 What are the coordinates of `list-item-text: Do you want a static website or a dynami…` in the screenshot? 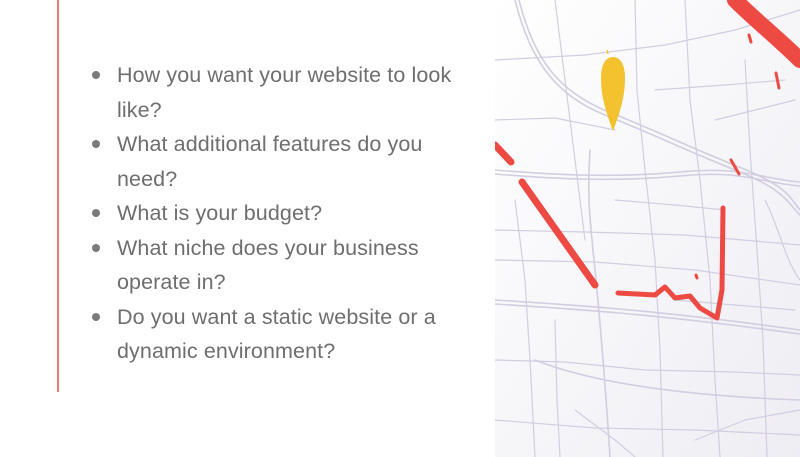 It's located at (276, 334).